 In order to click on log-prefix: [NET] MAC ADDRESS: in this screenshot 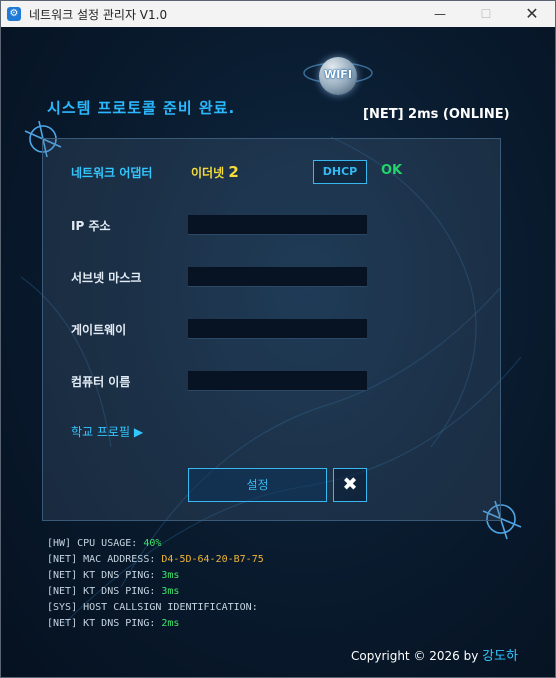, I will do `click(104, 559)`.